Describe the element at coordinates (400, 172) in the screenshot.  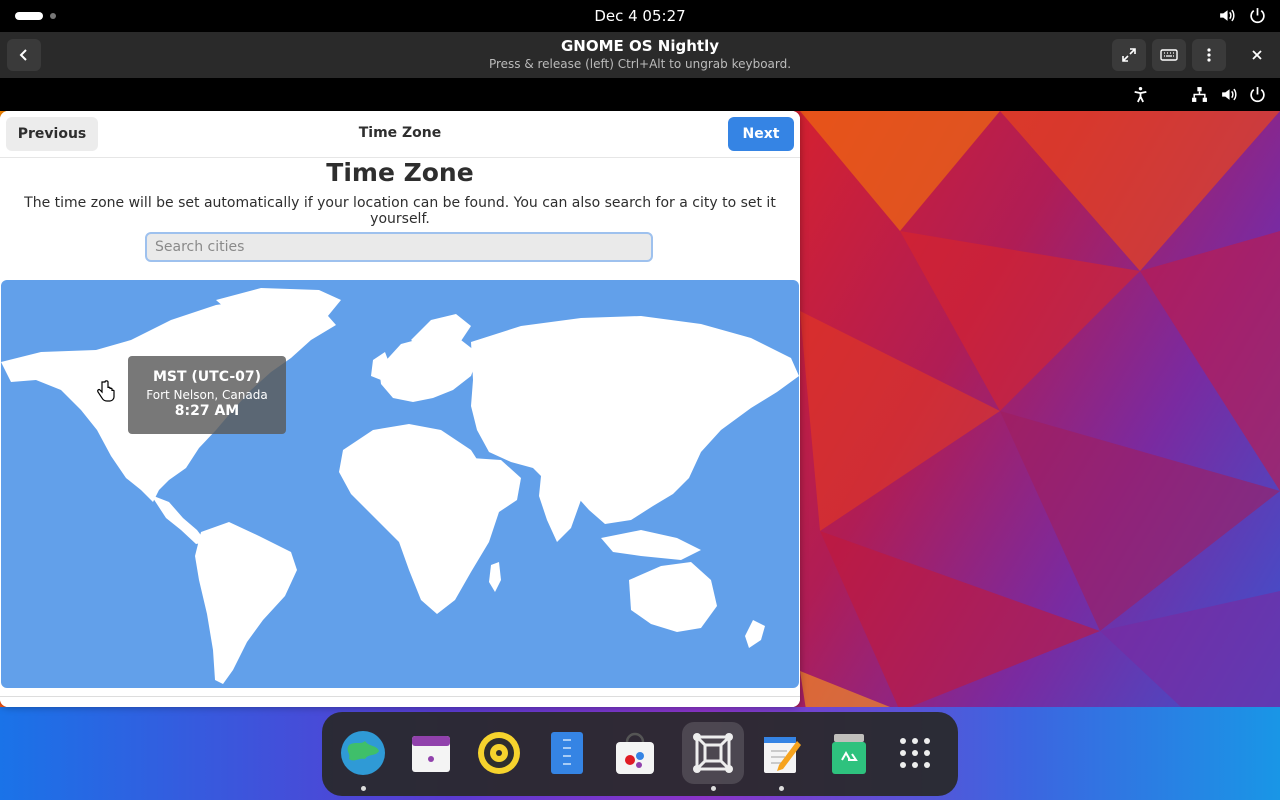
I see `page-title: Time Zone` at that location.